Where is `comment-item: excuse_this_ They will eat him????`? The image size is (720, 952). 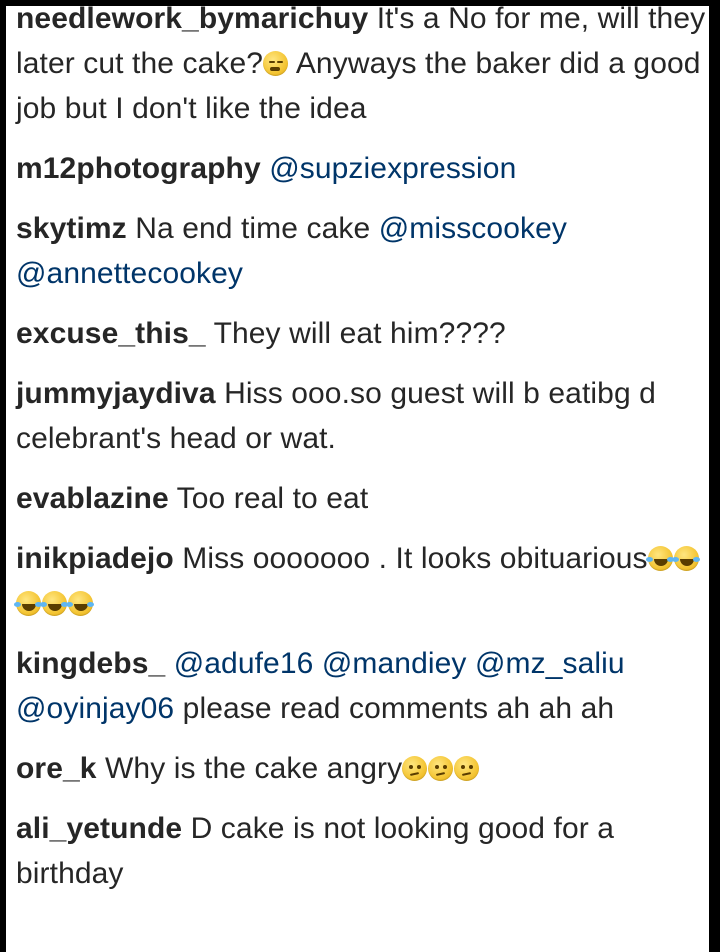
comment-item: excuse_this_ They will eat him???? is located at coordinates (361, 333).